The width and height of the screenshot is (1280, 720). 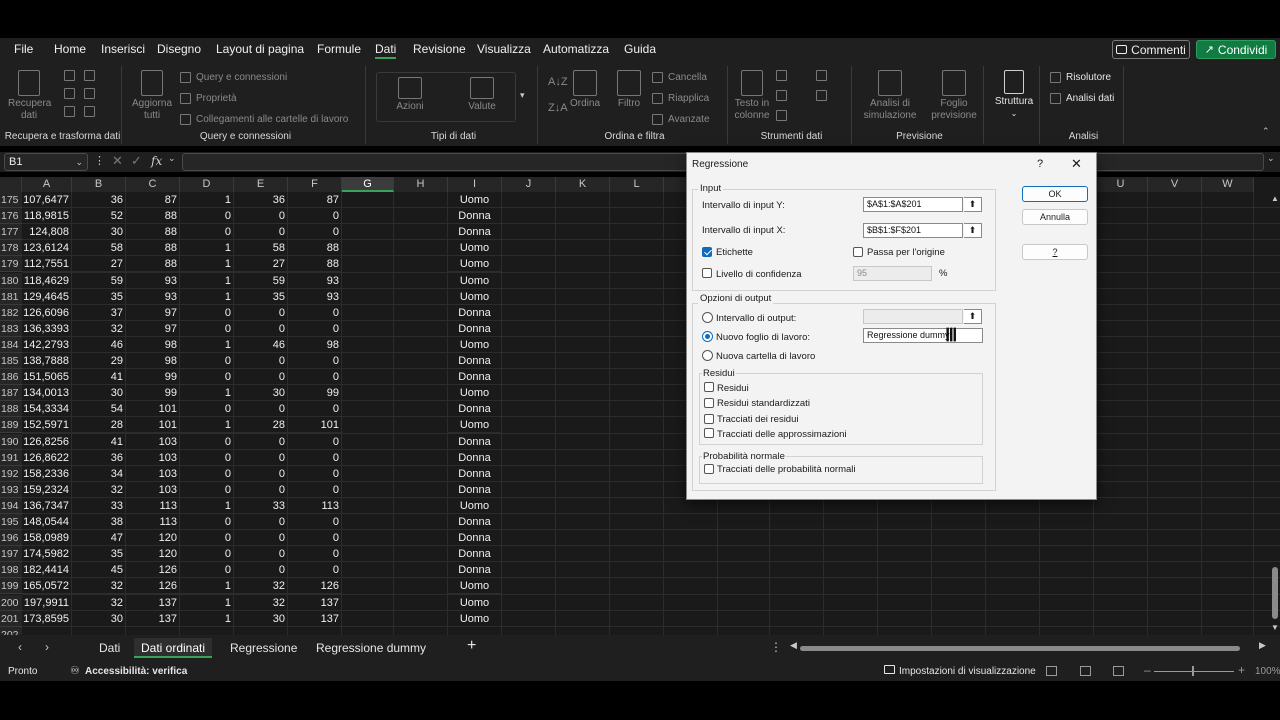 I want to click on menu-automatizza: Automatizza, so click(x=576, y=49).